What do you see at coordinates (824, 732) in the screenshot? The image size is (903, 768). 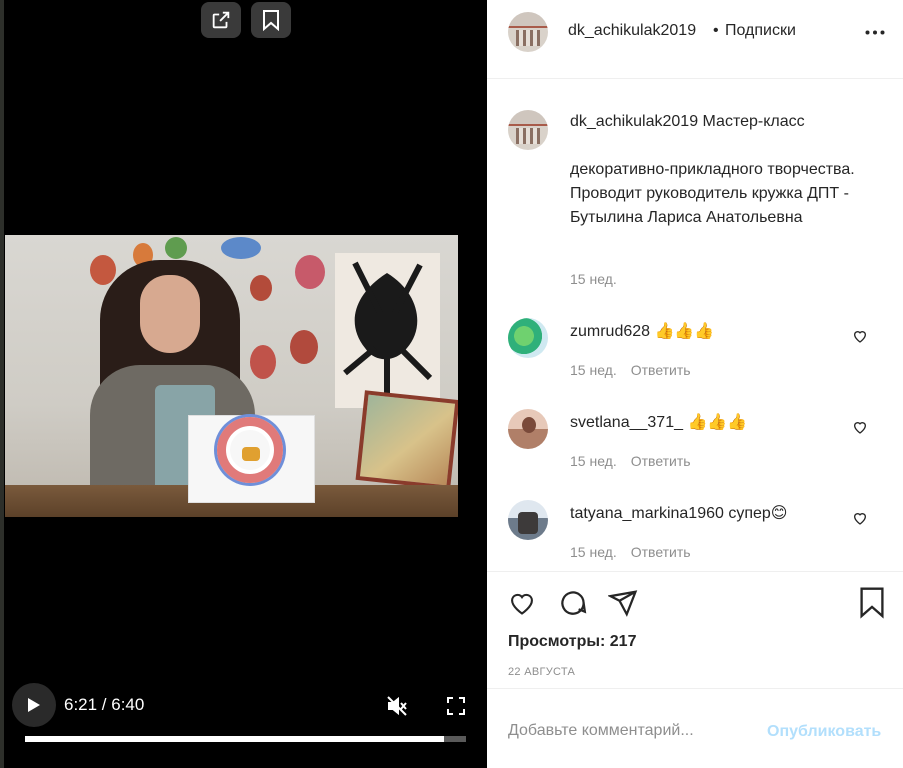 I see `publish-button: Опубликовать` at bounding box center [824, 732].